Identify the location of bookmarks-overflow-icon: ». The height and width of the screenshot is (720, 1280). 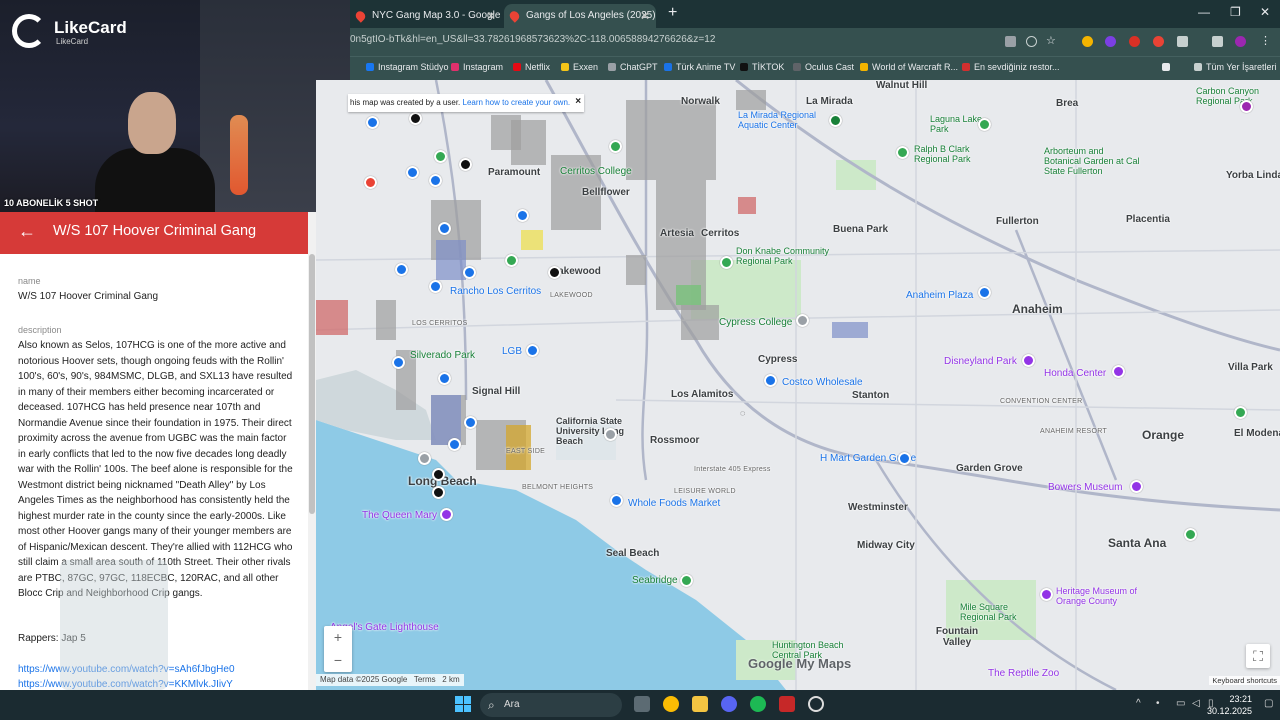
(1166, 67).